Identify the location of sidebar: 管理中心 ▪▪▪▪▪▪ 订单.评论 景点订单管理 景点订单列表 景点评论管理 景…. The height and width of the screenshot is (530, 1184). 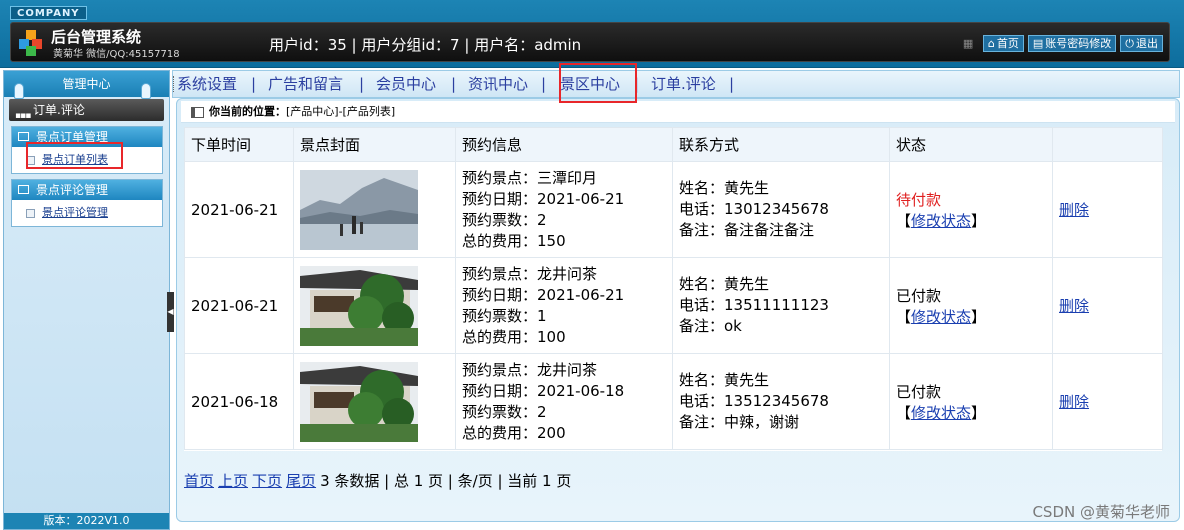
(86, 300).